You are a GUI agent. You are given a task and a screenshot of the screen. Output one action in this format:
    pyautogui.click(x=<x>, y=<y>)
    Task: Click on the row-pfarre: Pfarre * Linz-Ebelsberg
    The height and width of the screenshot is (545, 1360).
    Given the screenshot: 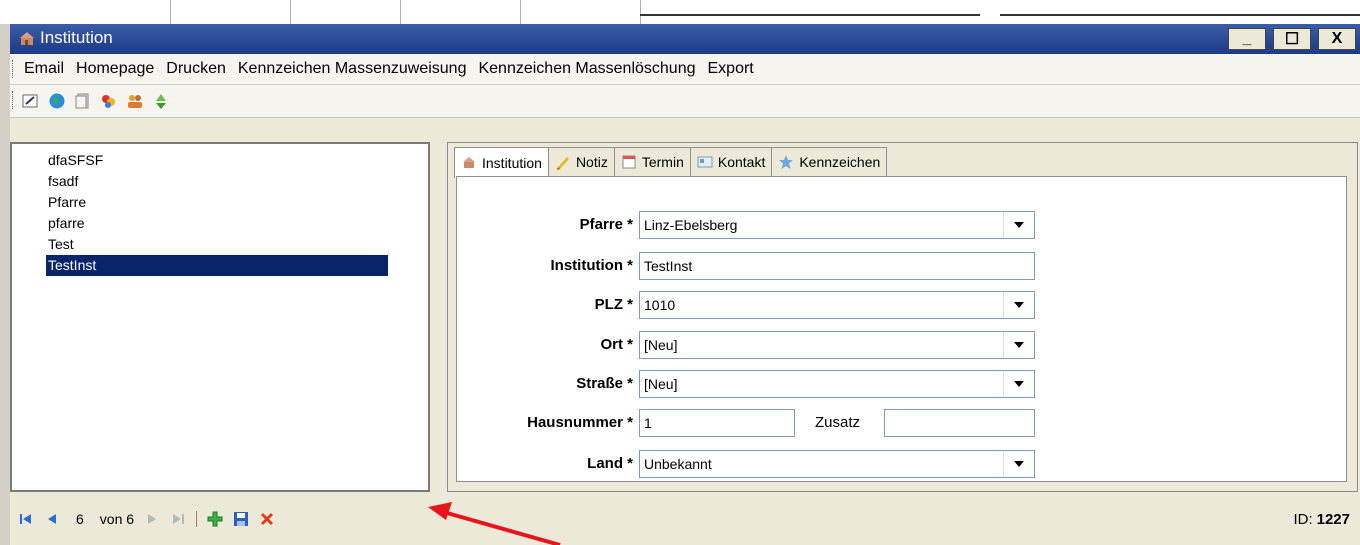 What is the action you would take?
    pyautogui.click(x=897, y=226)
    